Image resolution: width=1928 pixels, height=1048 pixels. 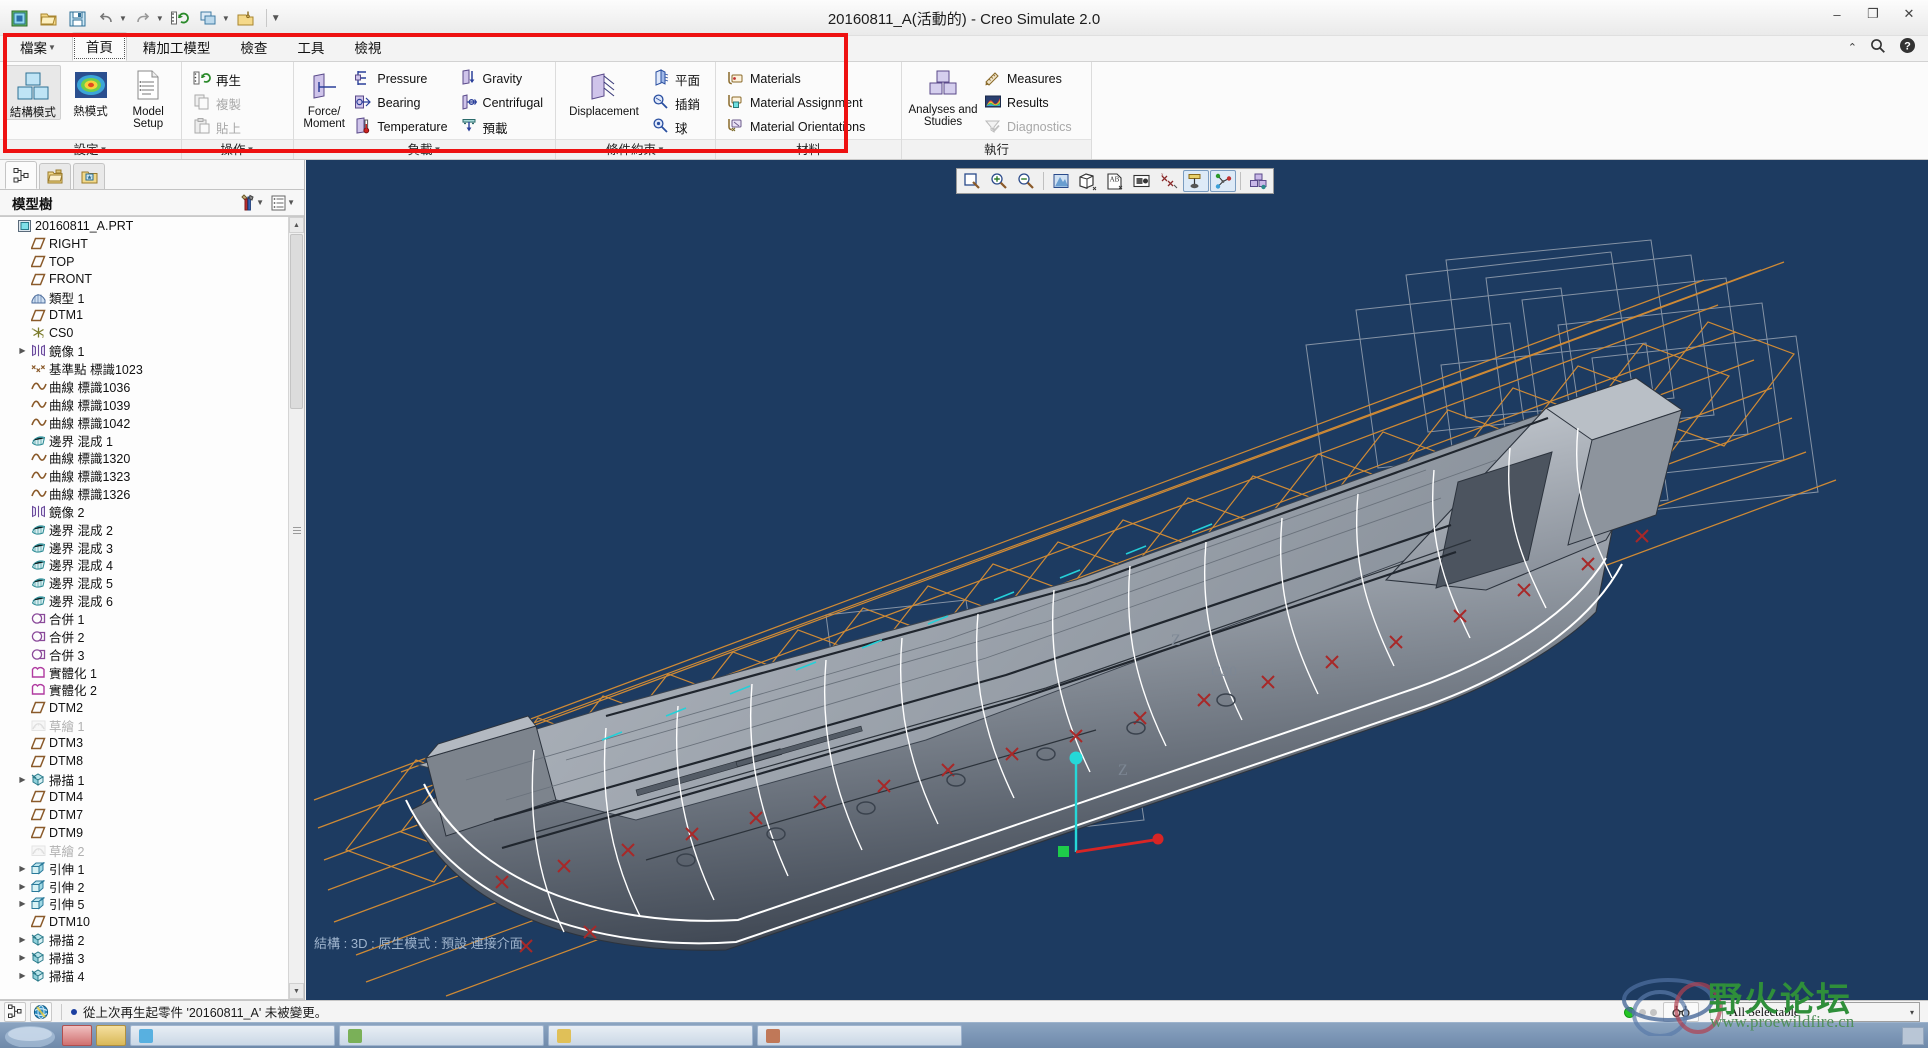 I want to click on tree-item: 曲線 標識1042, so click(x=144, y=422).